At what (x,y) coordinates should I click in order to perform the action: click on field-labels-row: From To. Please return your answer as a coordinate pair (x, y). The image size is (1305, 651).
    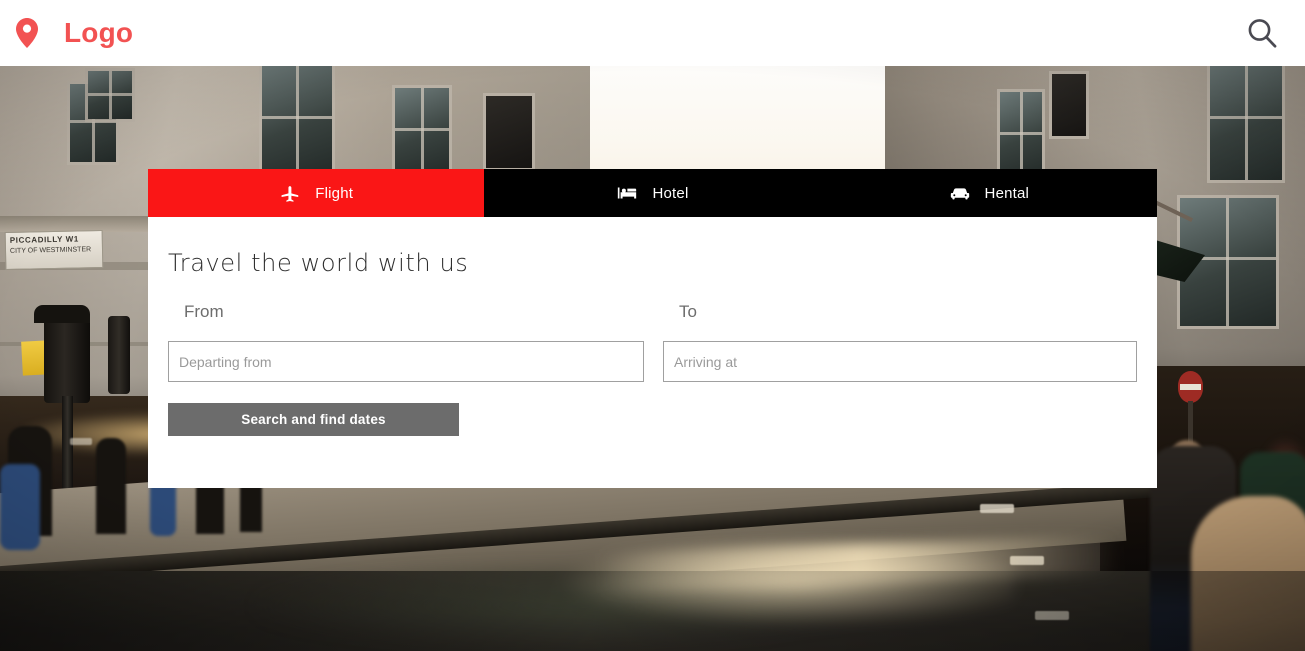
    Looking at the image, I should click on (652, 312).